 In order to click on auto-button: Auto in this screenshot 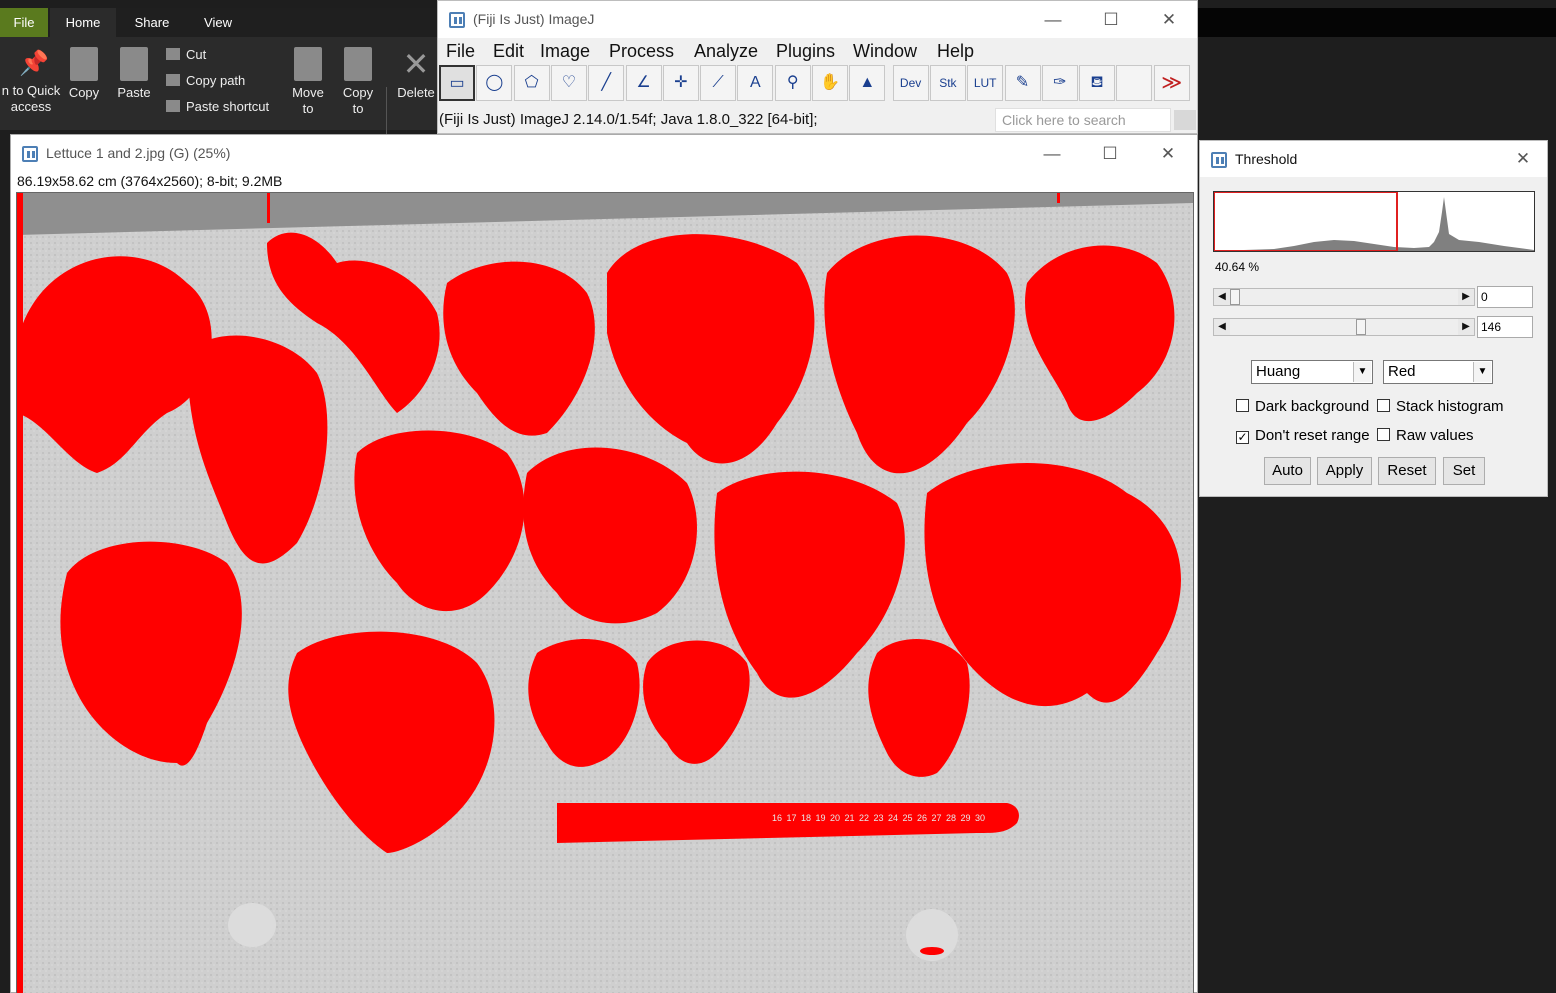, I will do `click(1287, 471)`.